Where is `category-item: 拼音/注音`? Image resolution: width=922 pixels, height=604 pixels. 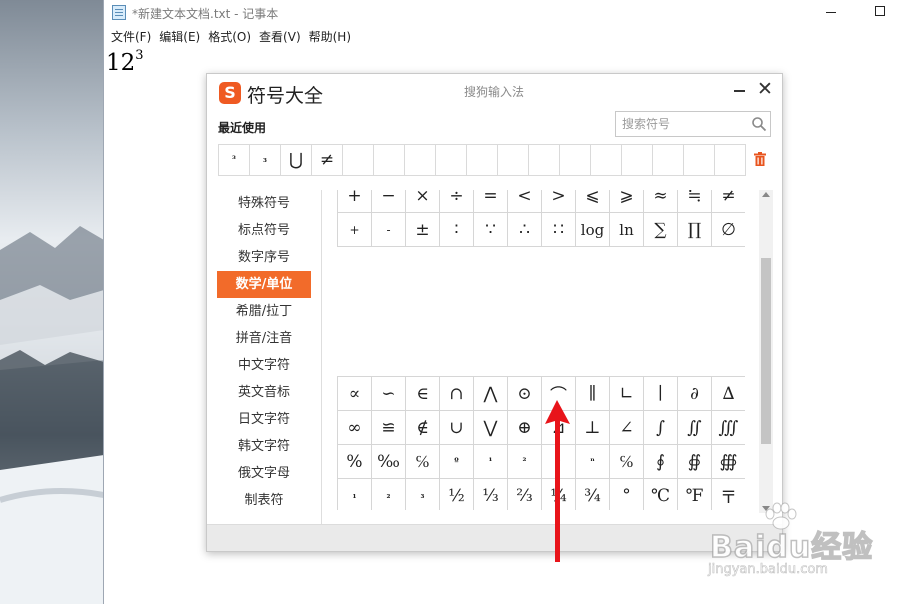
category-item: 拼音/注音 is located at coordinates (264, 338).